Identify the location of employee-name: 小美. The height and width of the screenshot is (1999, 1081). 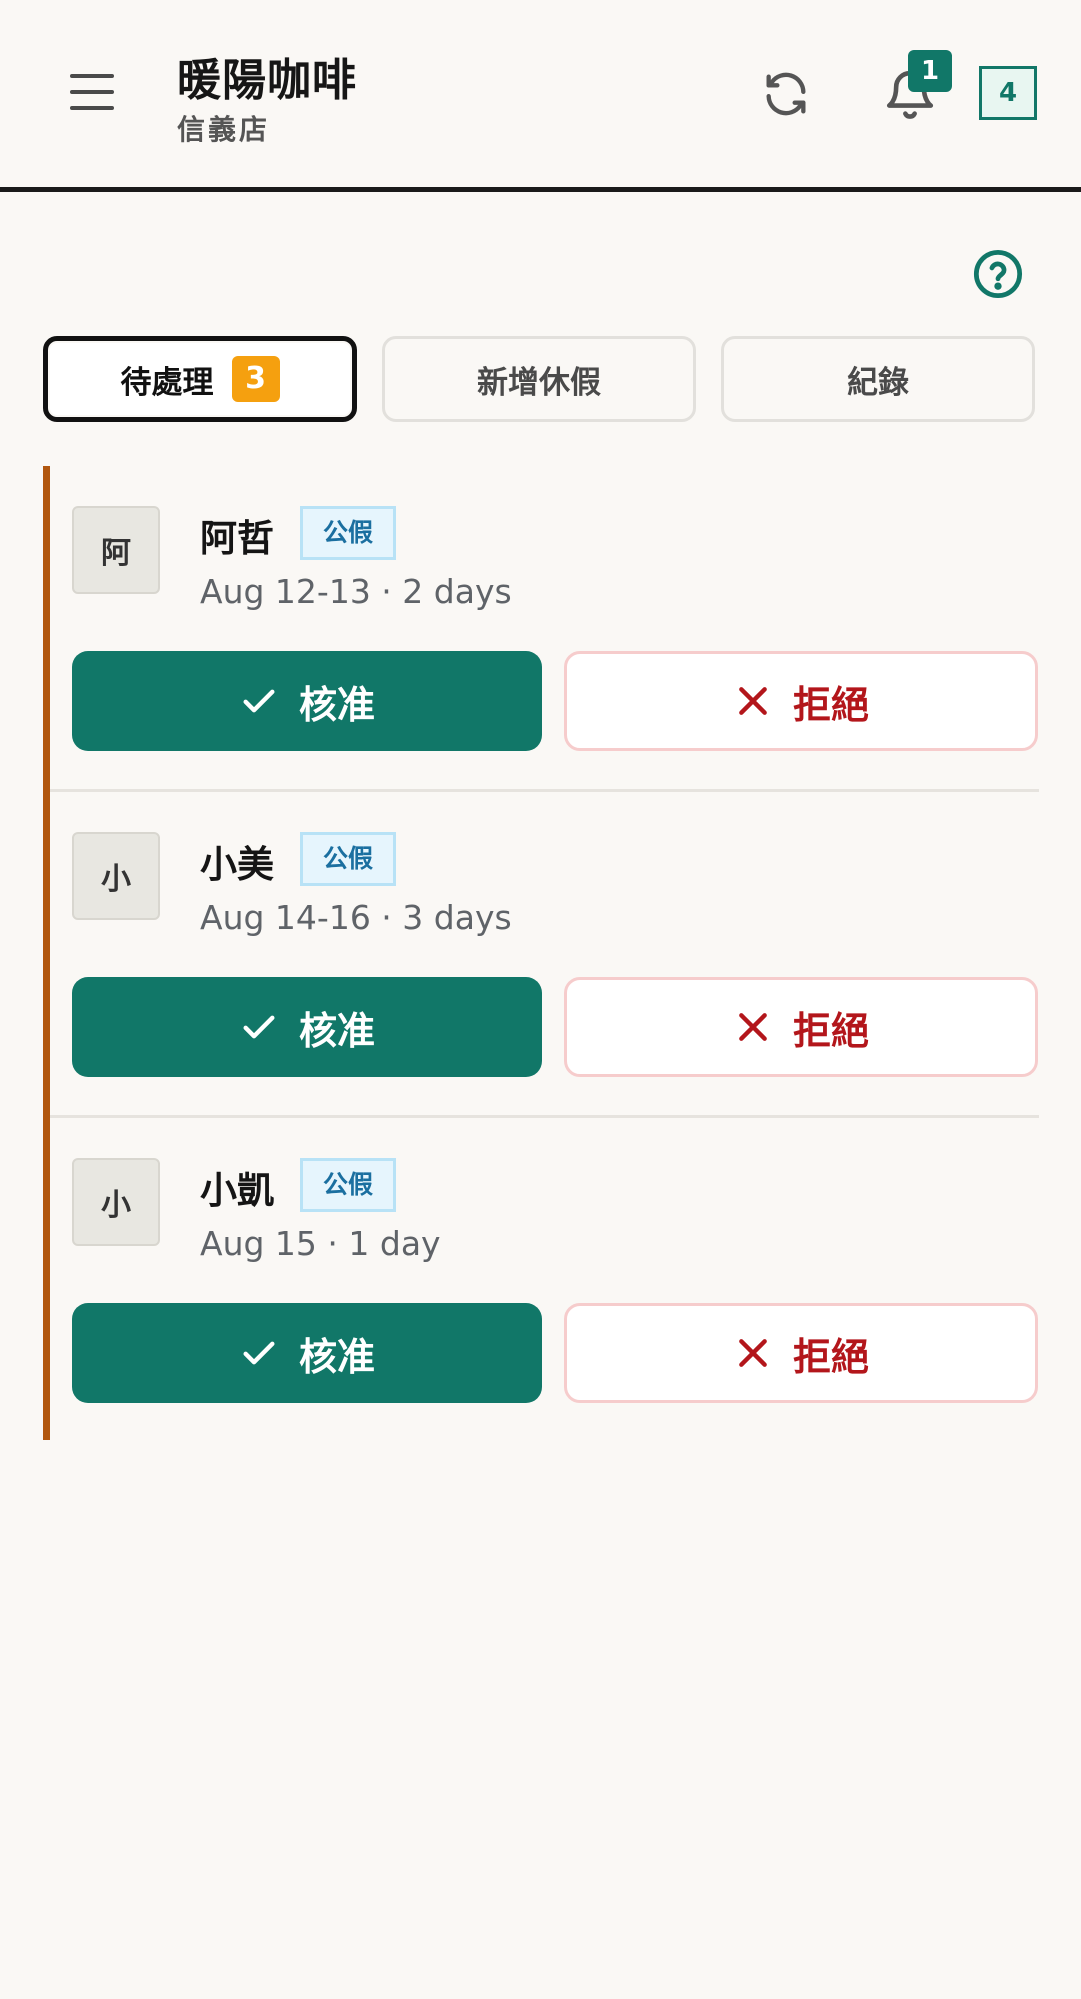
(237, 864).